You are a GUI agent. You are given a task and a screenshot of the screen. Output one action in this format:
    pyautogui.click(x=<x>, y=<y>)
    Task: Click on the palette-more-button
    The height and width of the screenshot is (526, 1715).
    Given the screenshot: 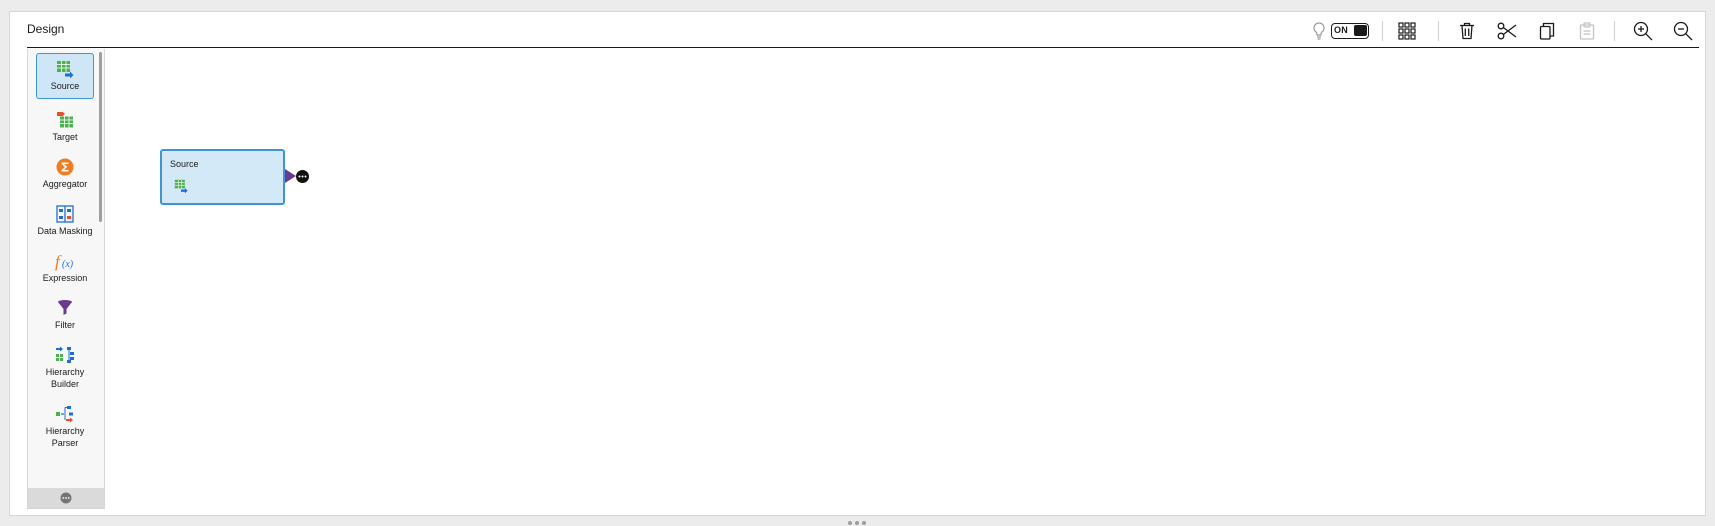 What is the action you would take?
    pyautogui.click(x=66, y=498)
    